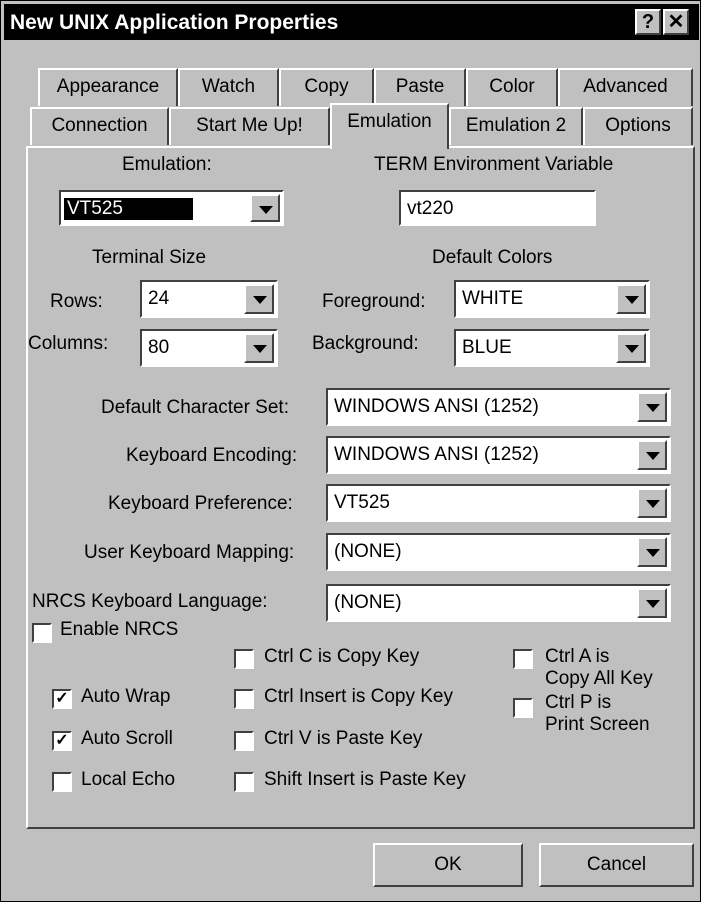  What do you see at coordinates (189, 552) in the screenshot?
I see `user-mapping-label: User Keyboard Mapping:` at bounding box center [189, 552].